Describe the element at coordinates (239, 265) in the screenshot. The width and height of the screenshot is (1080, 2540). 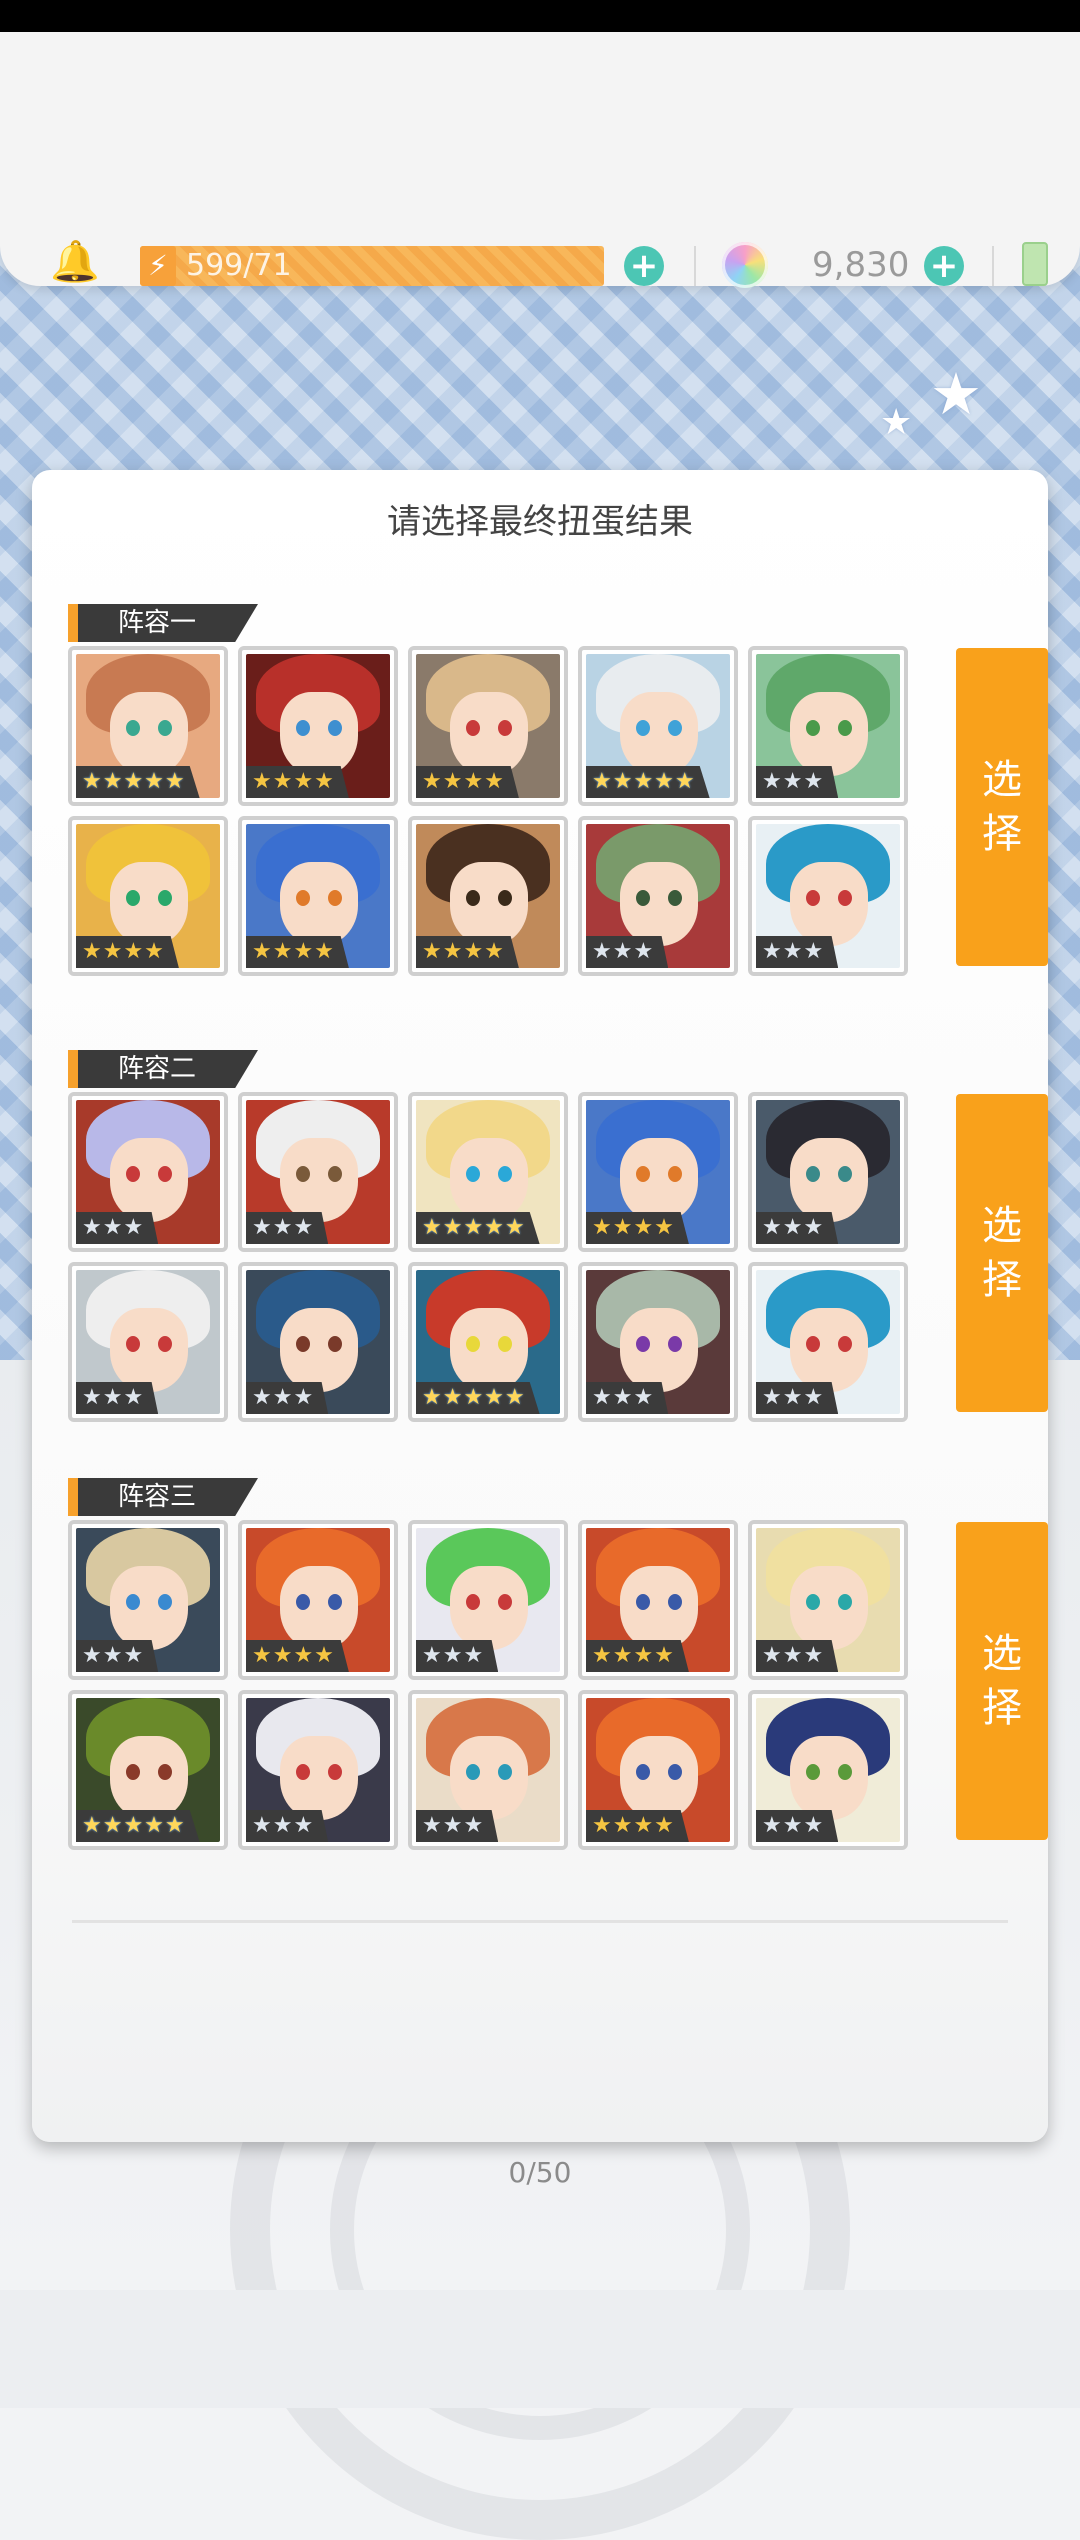
I see `energy-value: 599/71` at that location.